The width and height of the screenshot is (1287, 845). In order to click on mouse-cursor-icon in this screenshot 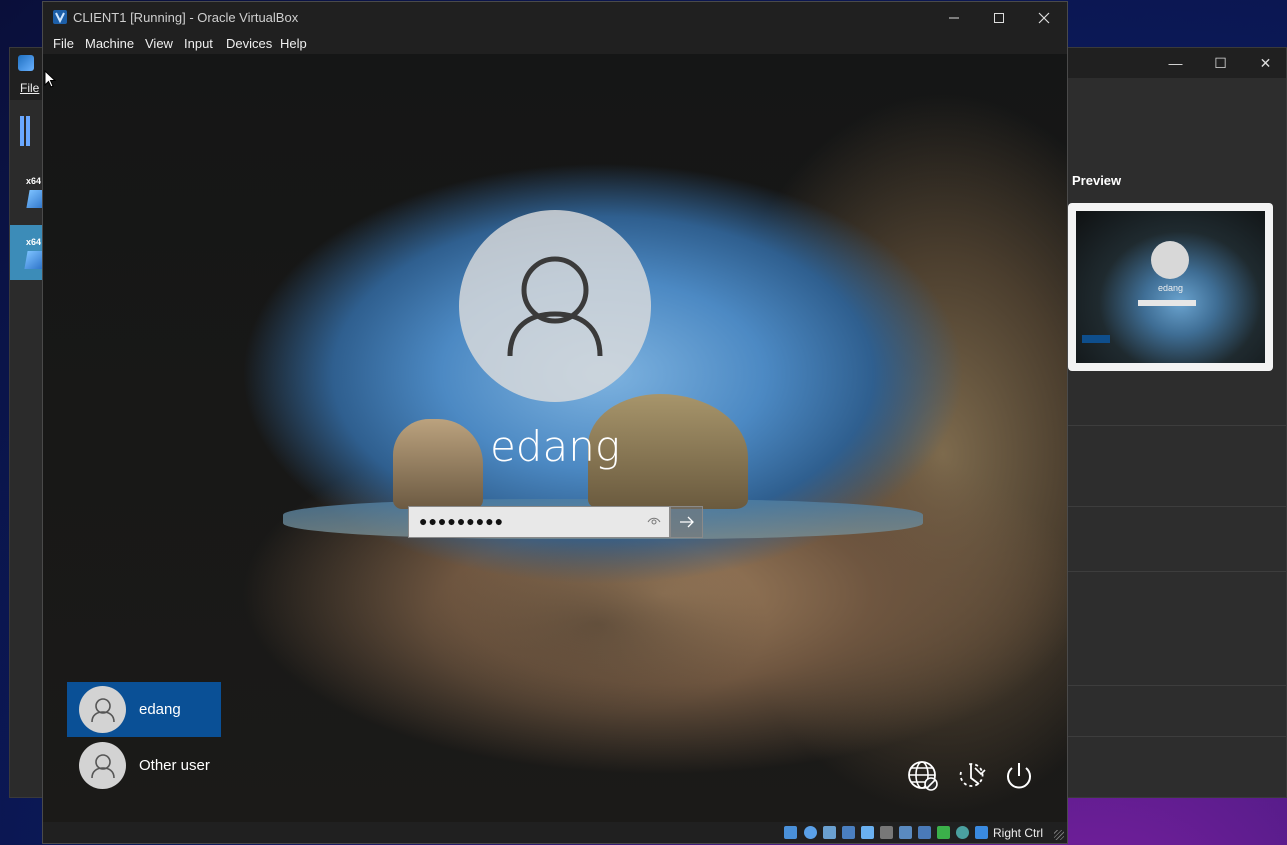, I will do `click(50, 79)`.